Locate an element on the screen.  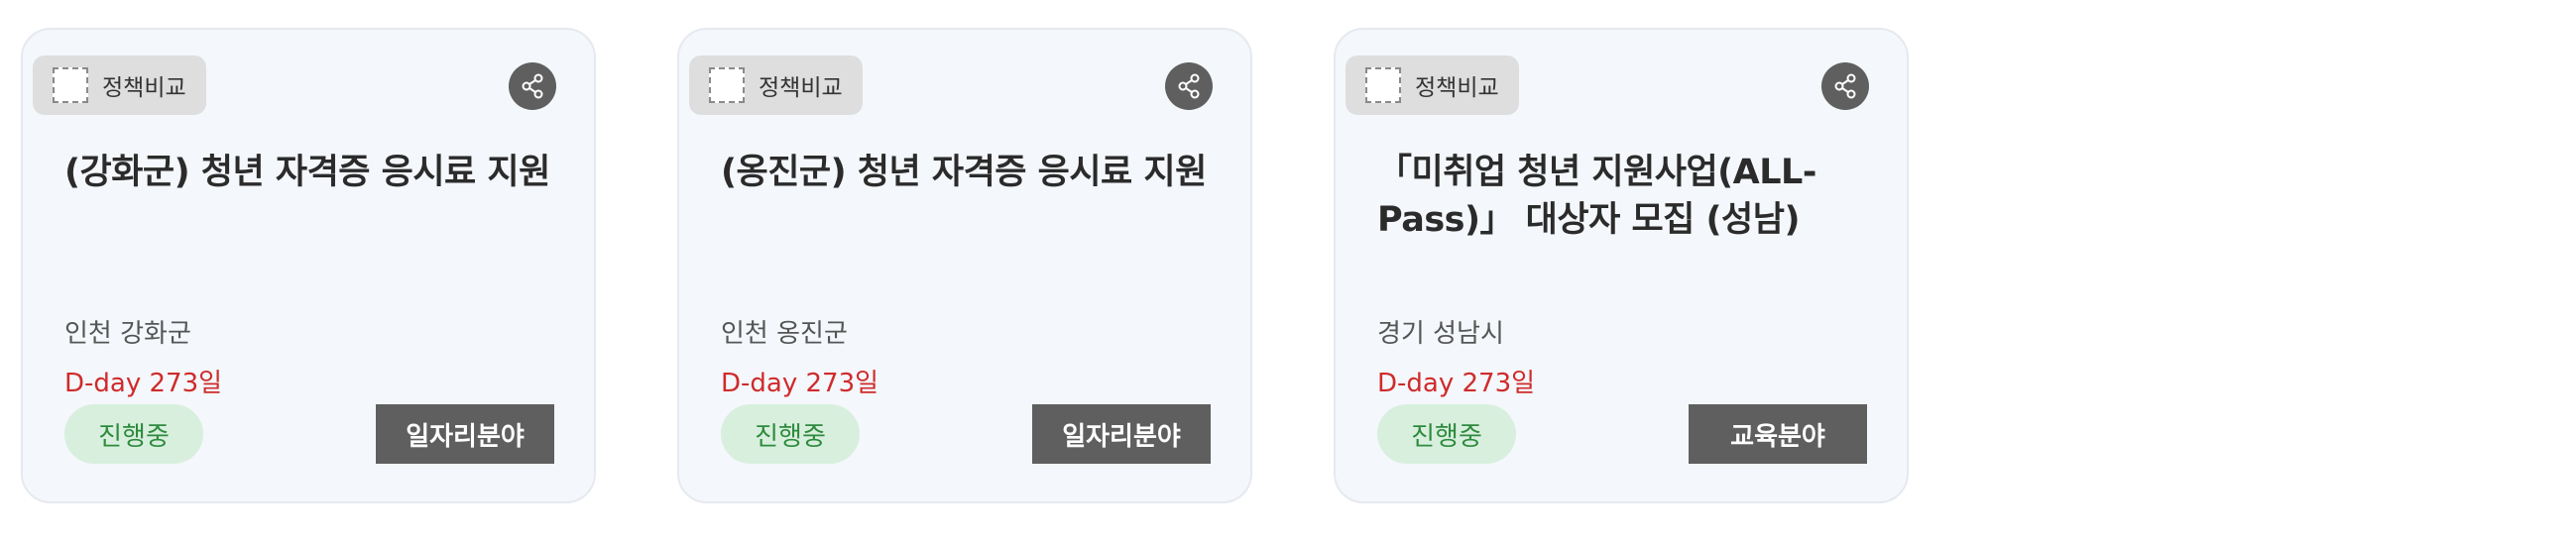
policy-title: (옹진군) 청년 자격증 응시료 지원 is located at coordinates (968, 172).